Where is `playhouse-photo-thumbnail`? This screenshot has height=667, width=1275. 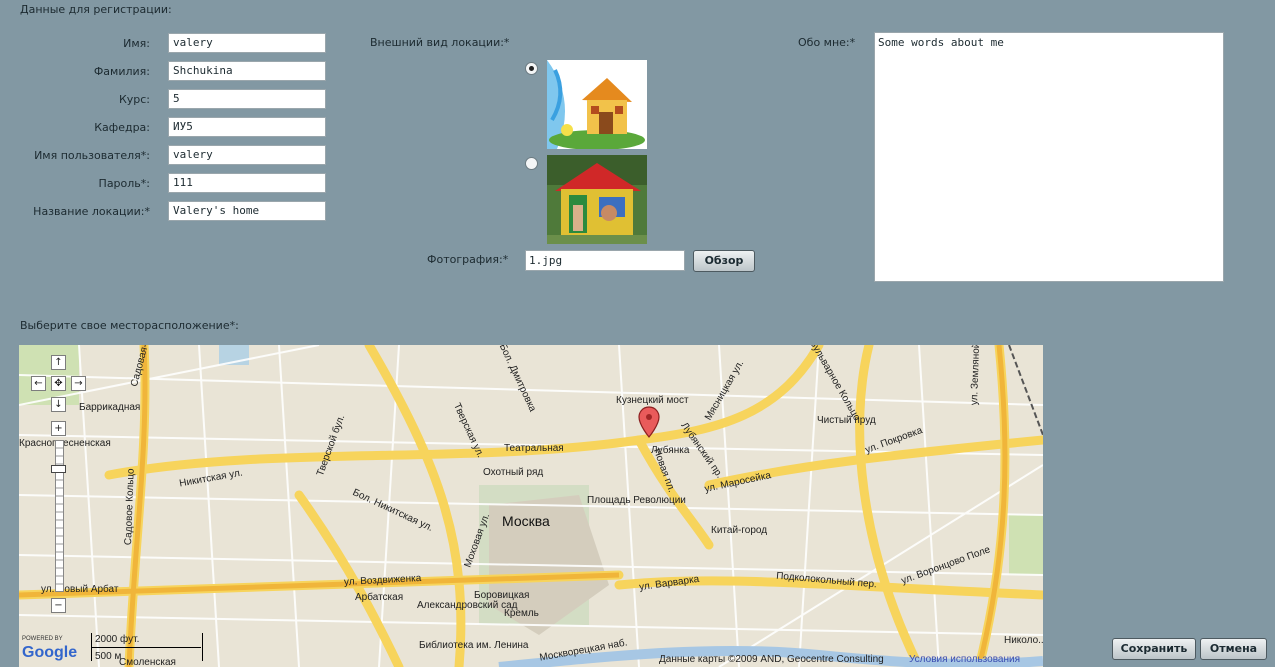 playhouse-photo-thumbnail is located at coordinates (597, 199).